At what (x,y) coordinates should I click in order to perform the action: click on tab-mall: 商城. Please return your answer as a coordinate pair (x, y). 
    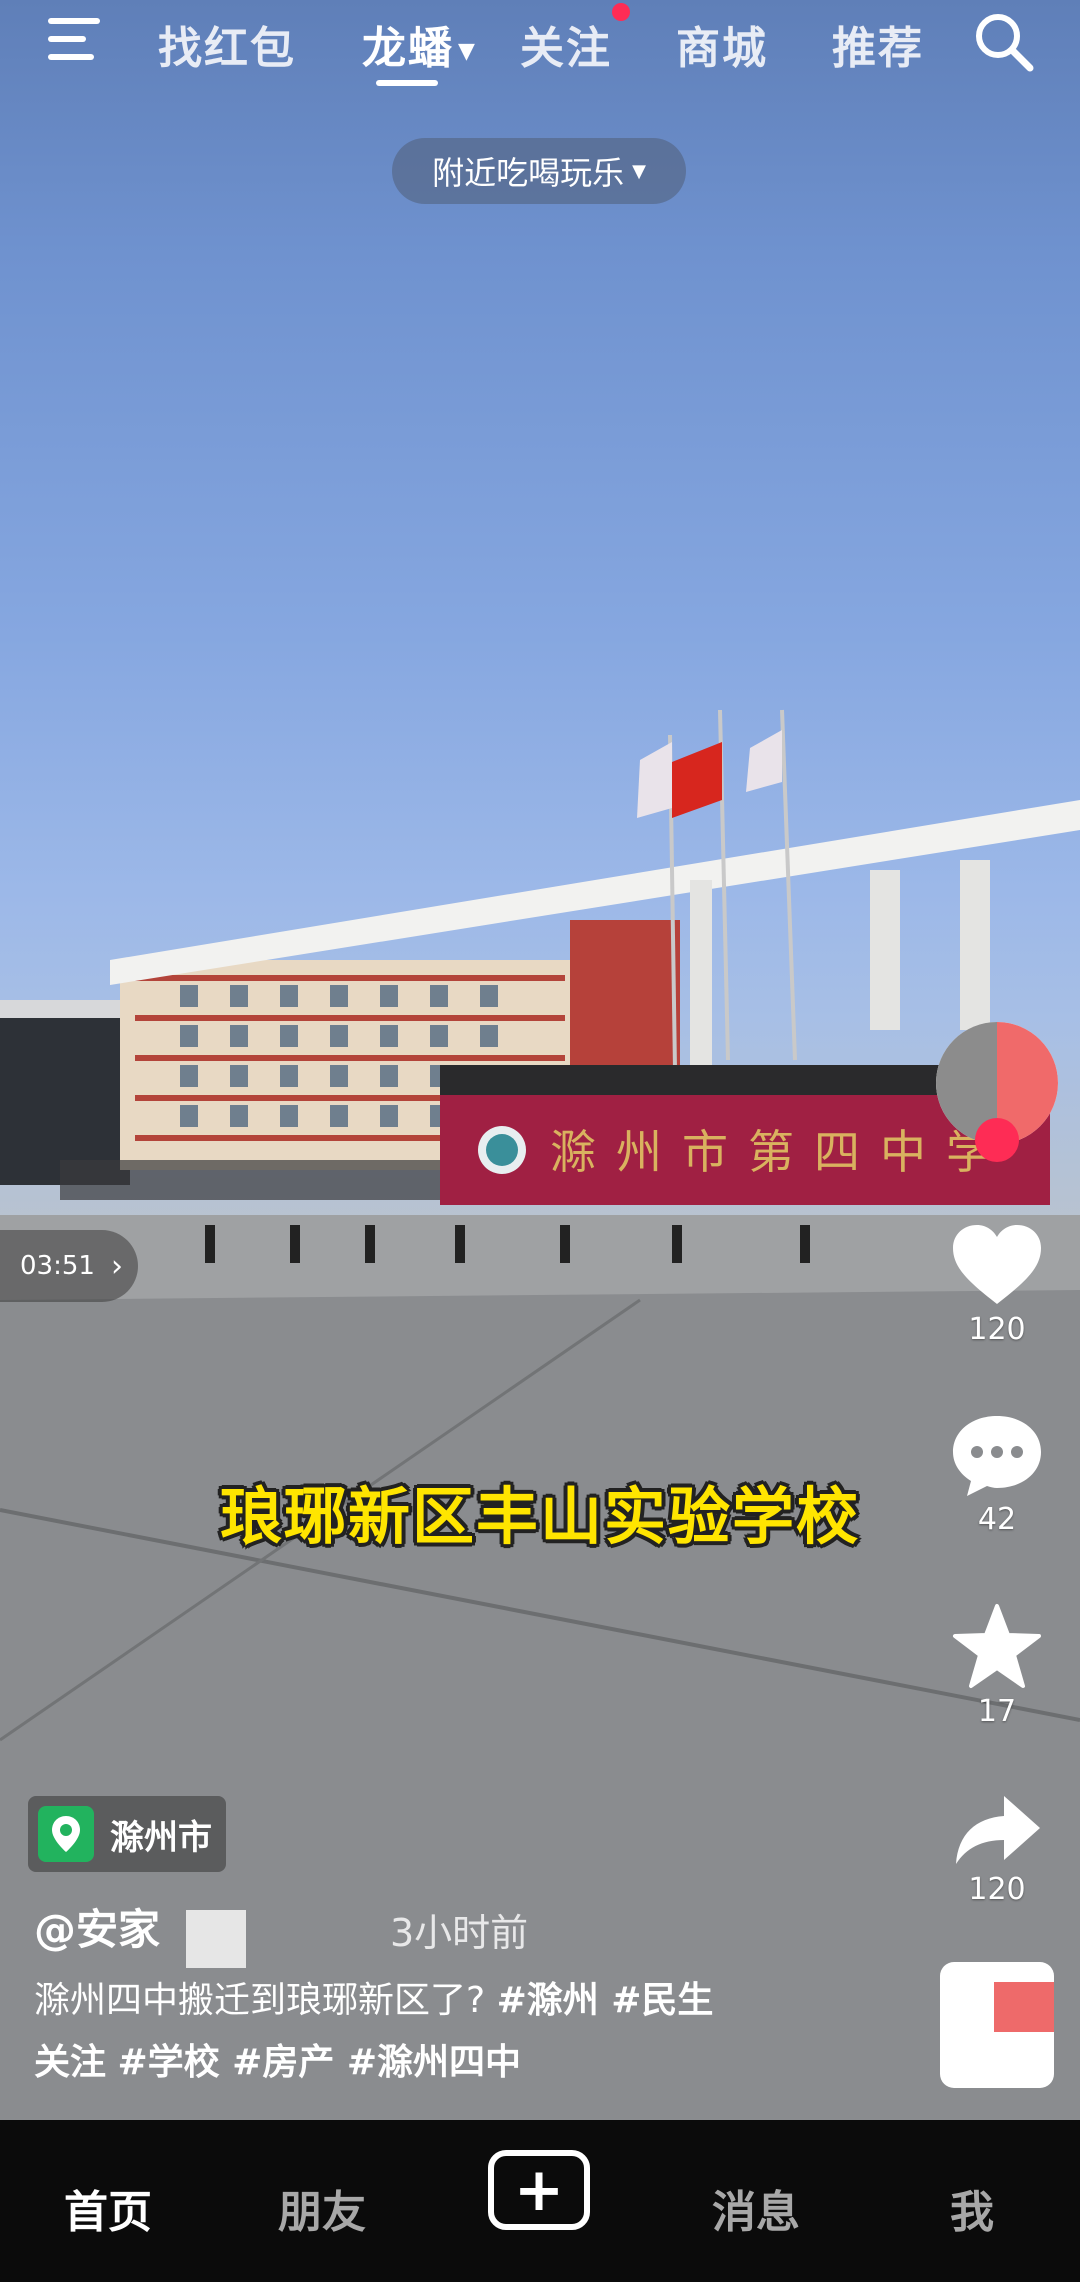
    Looking at the image, I should click on (722, 44).